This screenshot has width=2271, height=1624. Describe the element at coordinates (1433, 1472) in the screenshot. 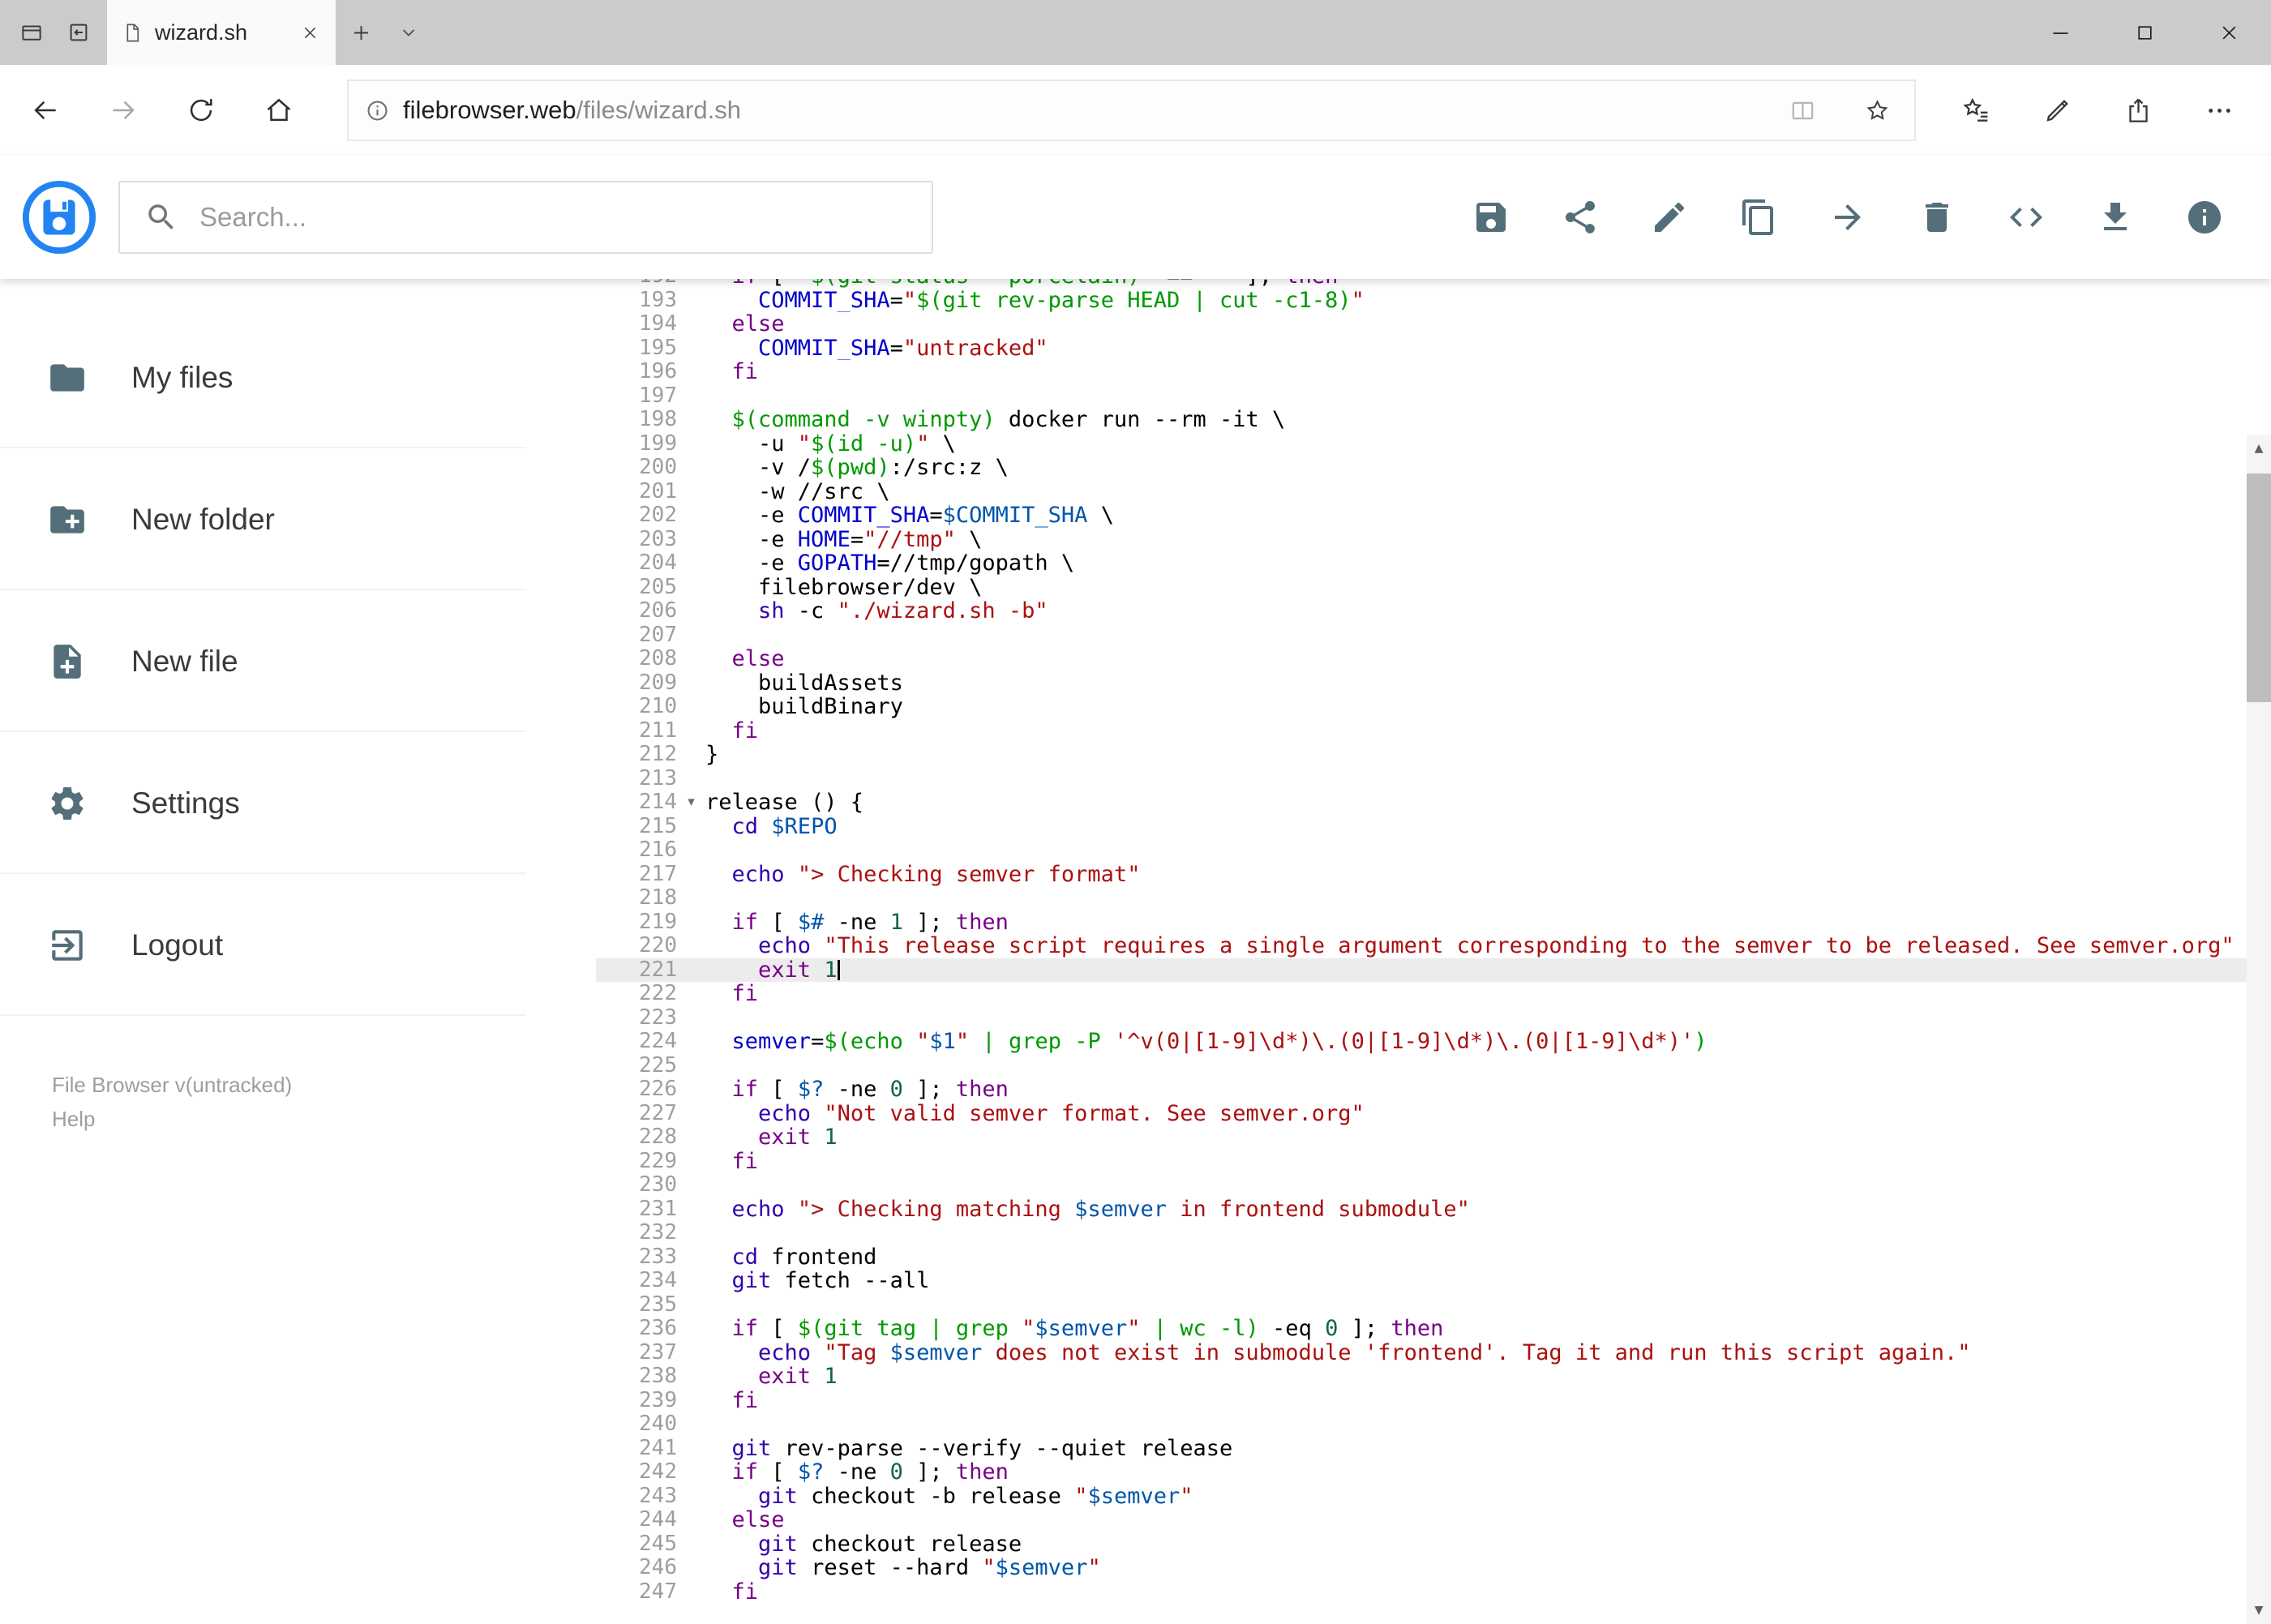

I see `code-line-242: 242 if [ $? -ne 0 ]; then` at that location.